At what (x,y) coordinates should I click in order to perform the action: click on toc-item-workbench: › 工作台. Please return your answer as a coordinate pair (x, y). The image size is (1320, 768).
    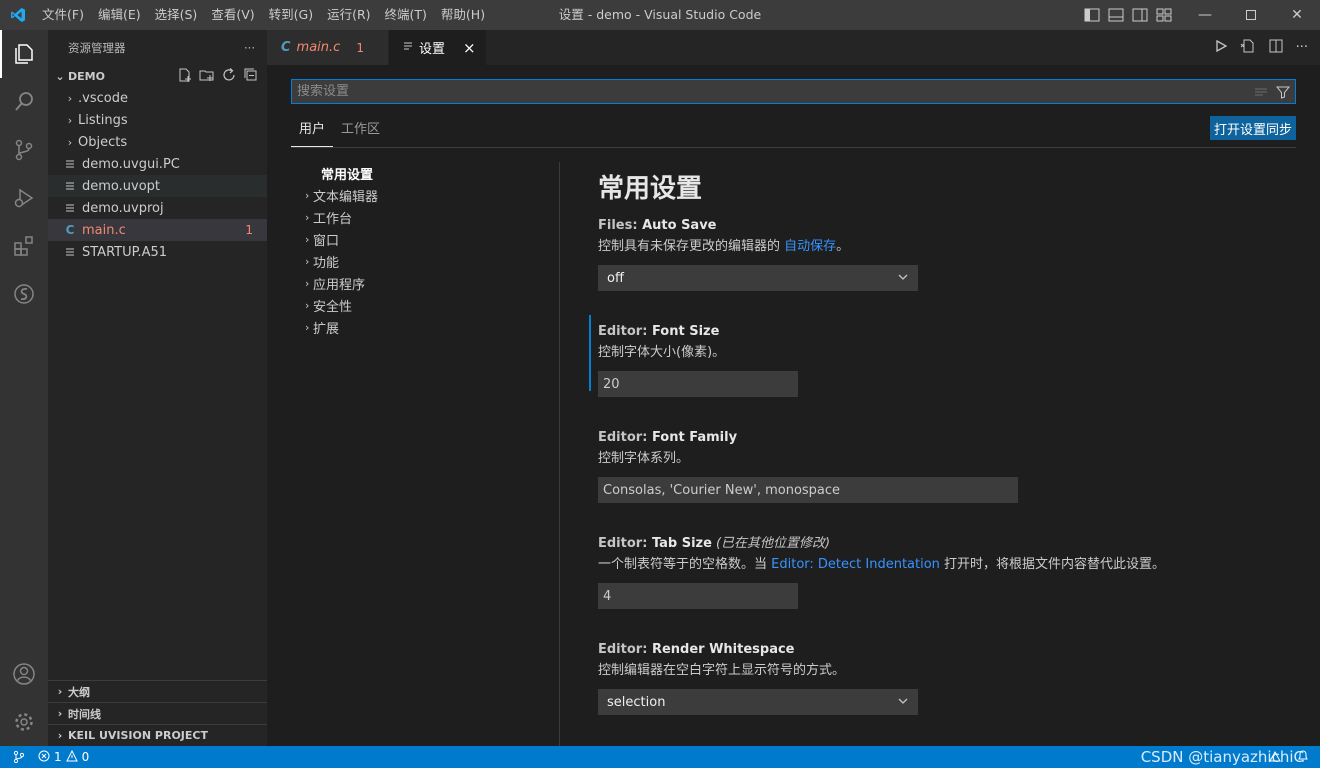
    Looking at the image, I should click on (425, 217).